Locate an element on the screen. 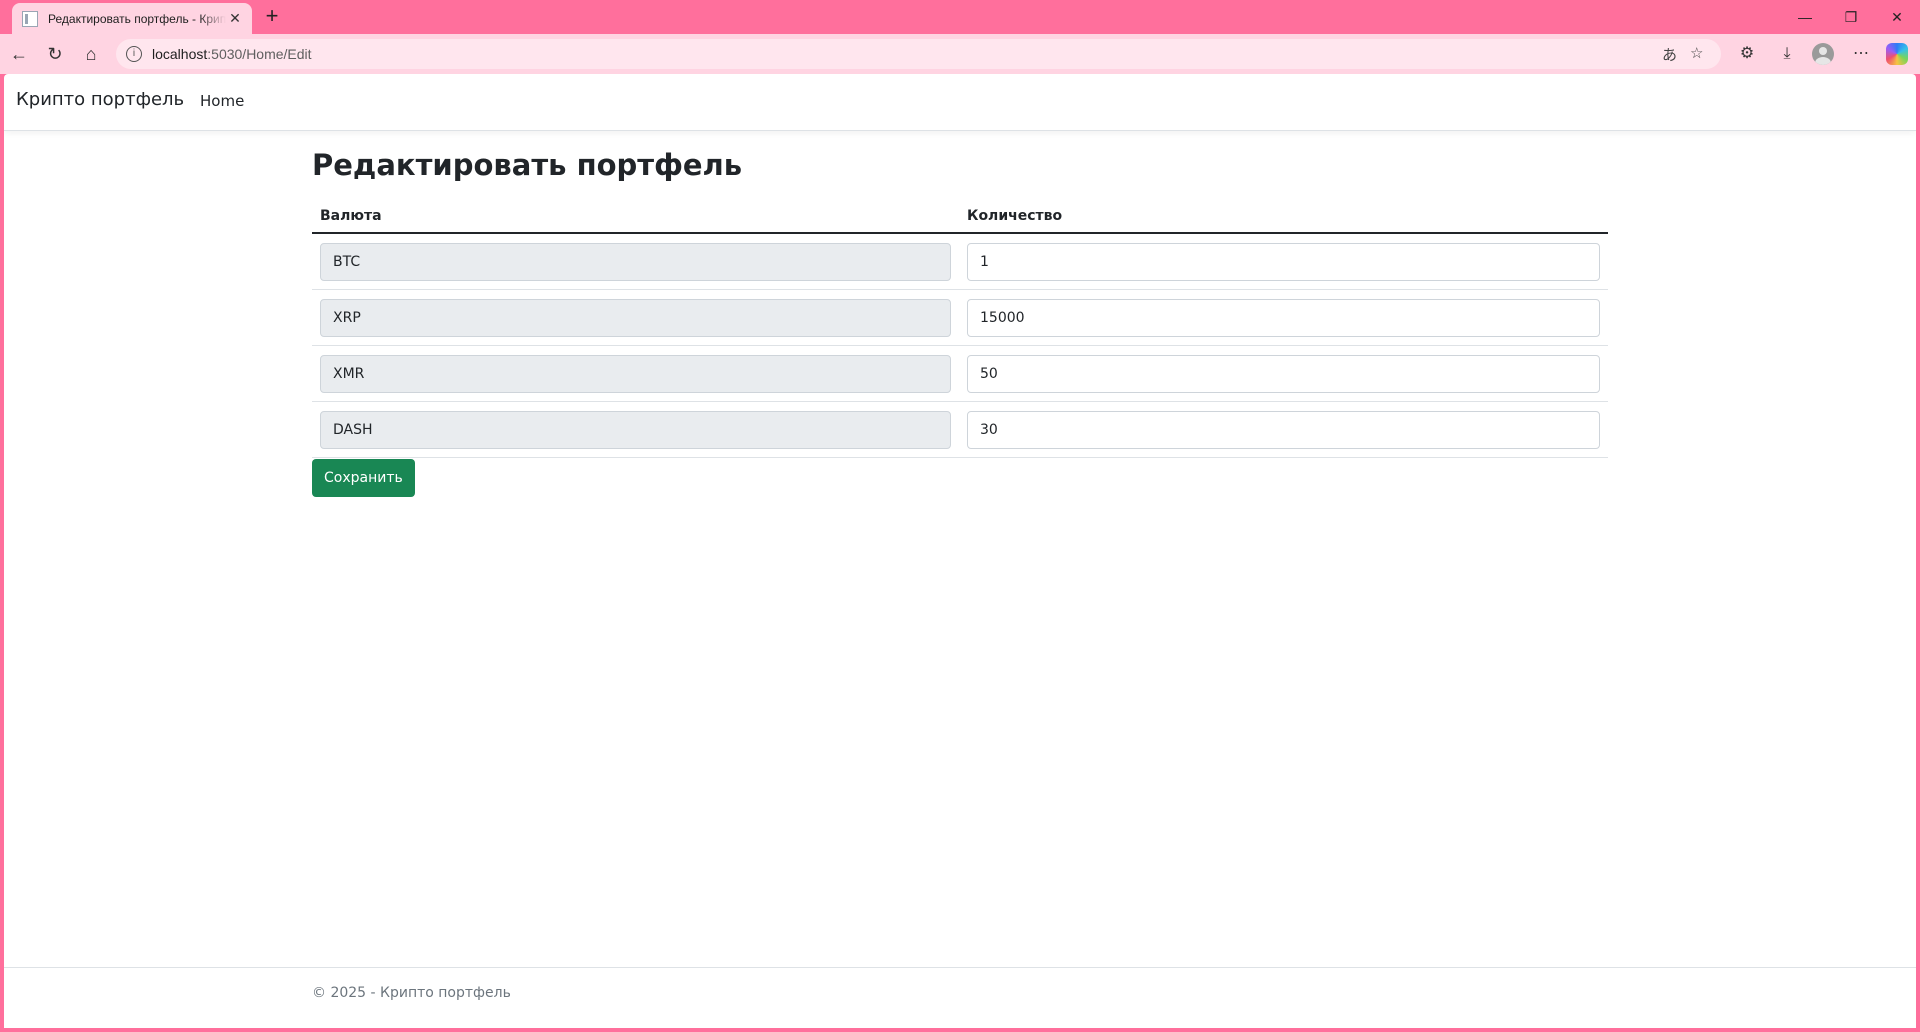  navbar-brand: Крипто портфель is located at coordinates (100, 99).